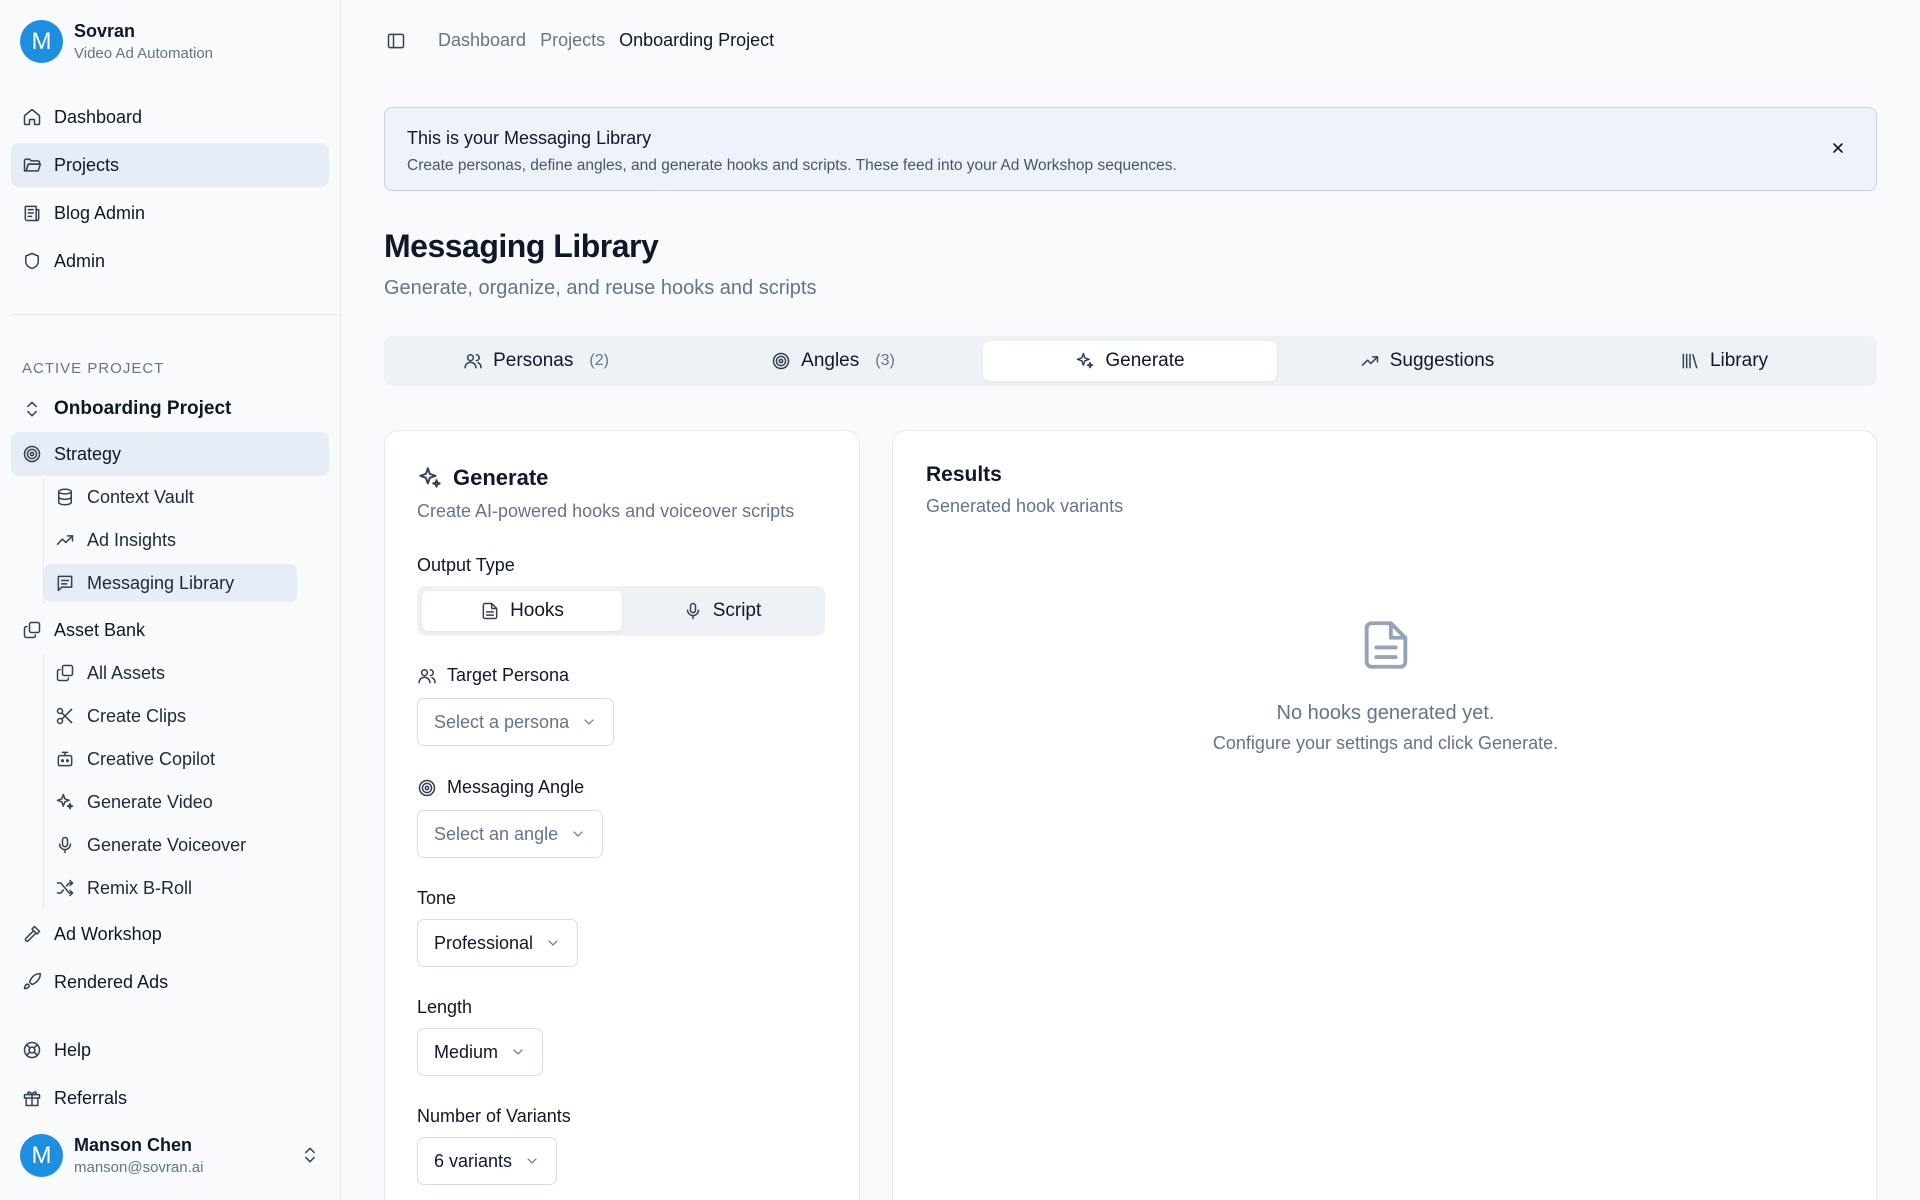 This screenshot has height=1200, width=1920. Describe the element at coordinates (100, 212) in the screenshot. I see `sidebar-item-label: Blog Admin` at that location.